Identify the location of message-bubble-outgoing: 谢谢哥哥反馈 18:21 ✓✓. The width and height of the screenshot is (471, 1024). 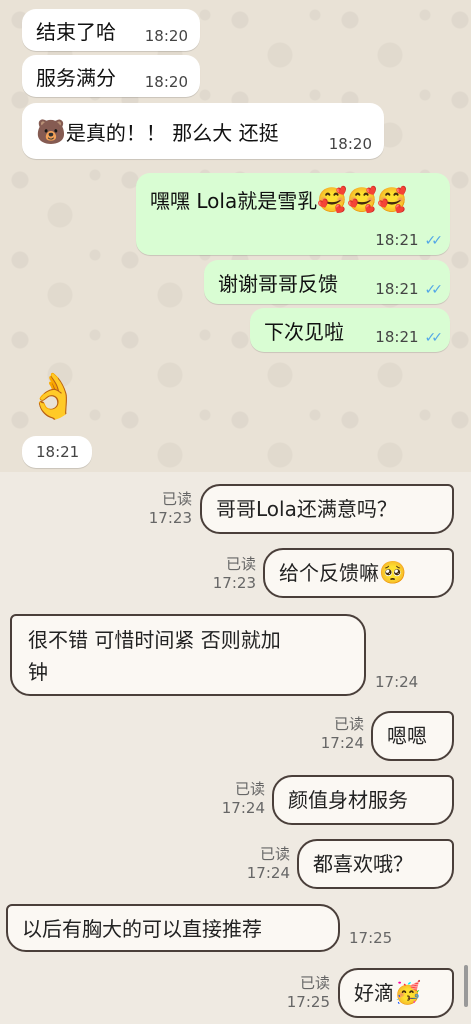
(327, 282).